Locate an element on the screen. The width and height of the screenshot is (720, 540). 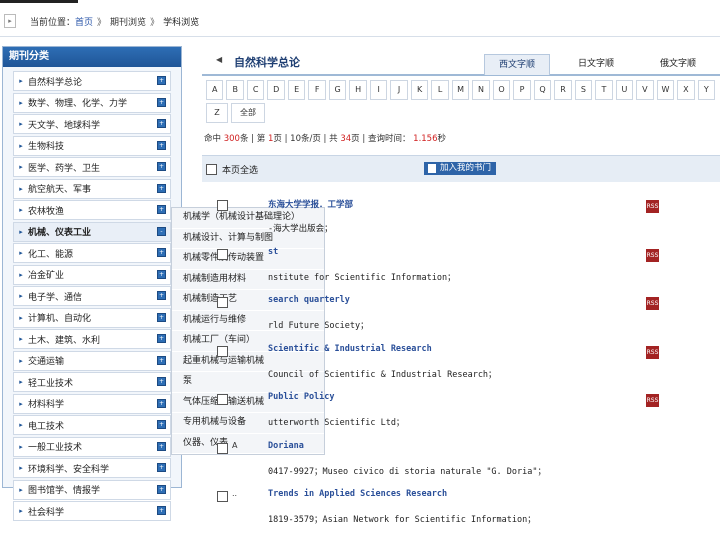
letter-filter-button: Z is located at coordinates (217, 113).